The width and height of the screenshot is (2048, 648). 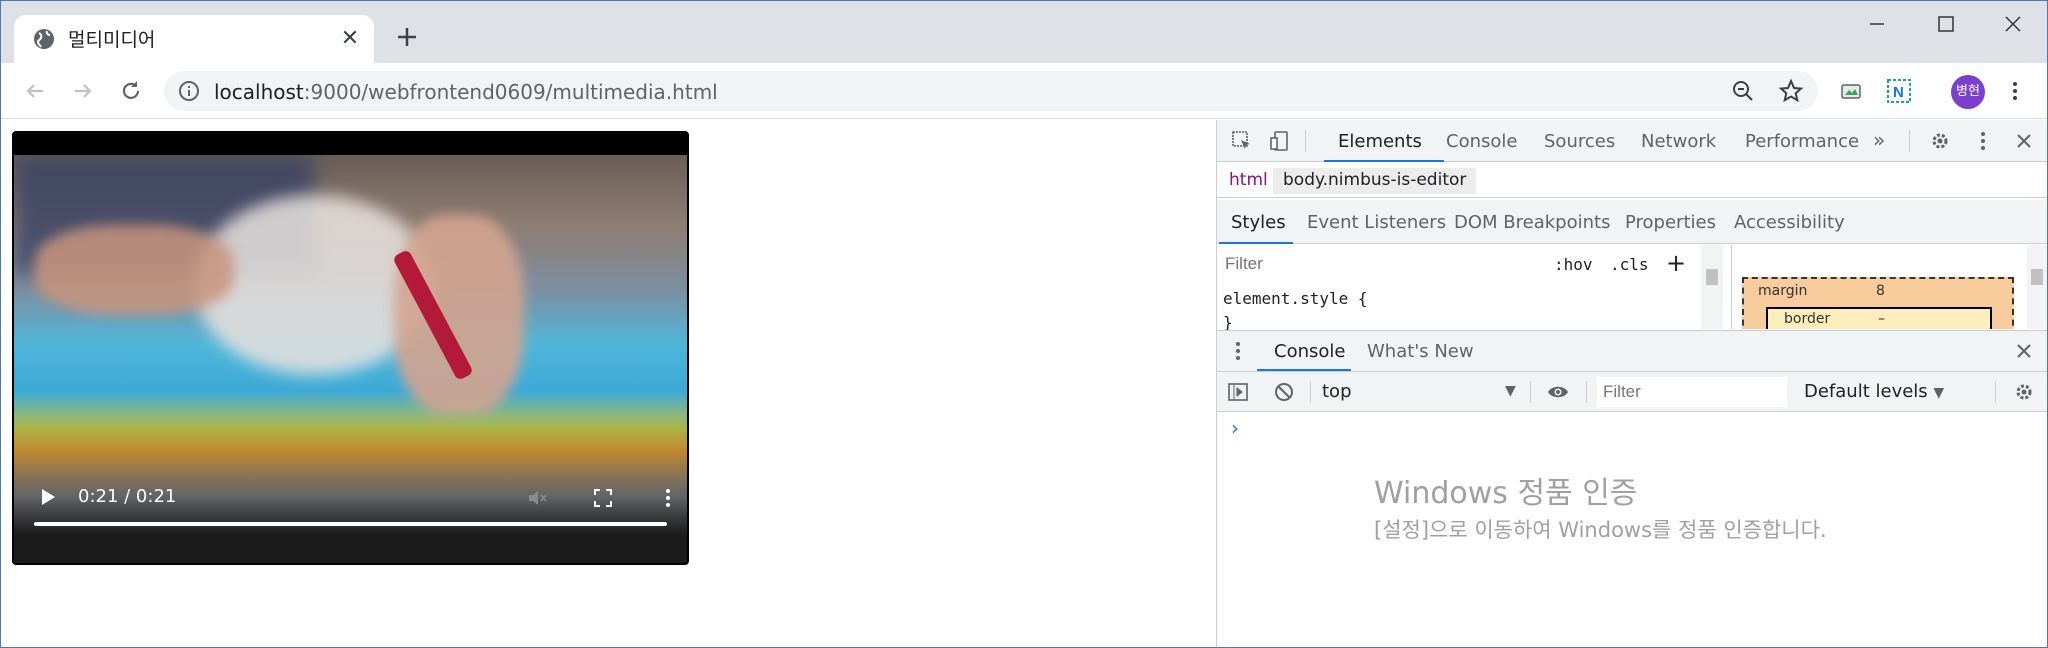 What do you see at coordinates (1632, 181) in the screenshot?
I see `breadcrumb: html body.nimbus-is-editor` at bounding box center [1632, 181].